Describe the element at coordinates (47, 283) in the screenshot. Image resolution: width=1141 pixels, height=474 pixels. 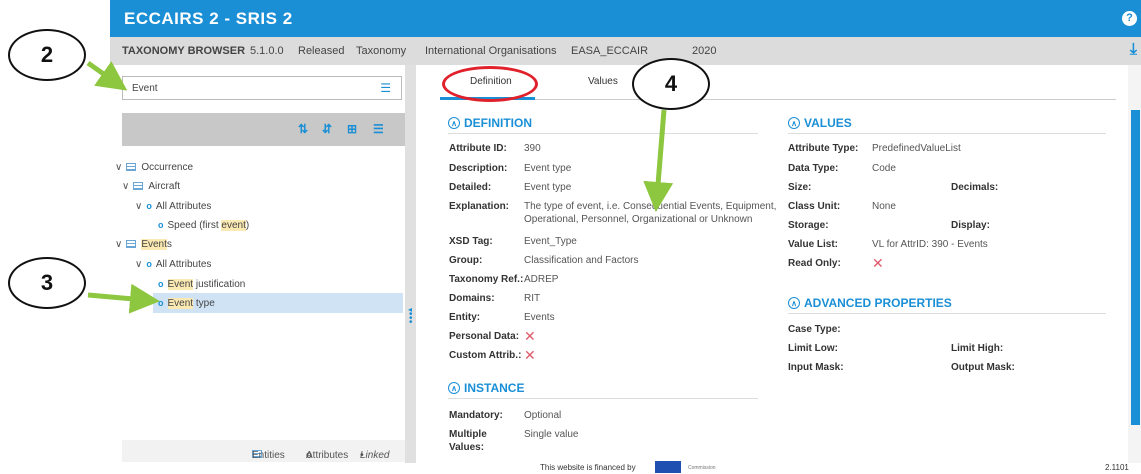
I see `annotation-3: 3` at that location.